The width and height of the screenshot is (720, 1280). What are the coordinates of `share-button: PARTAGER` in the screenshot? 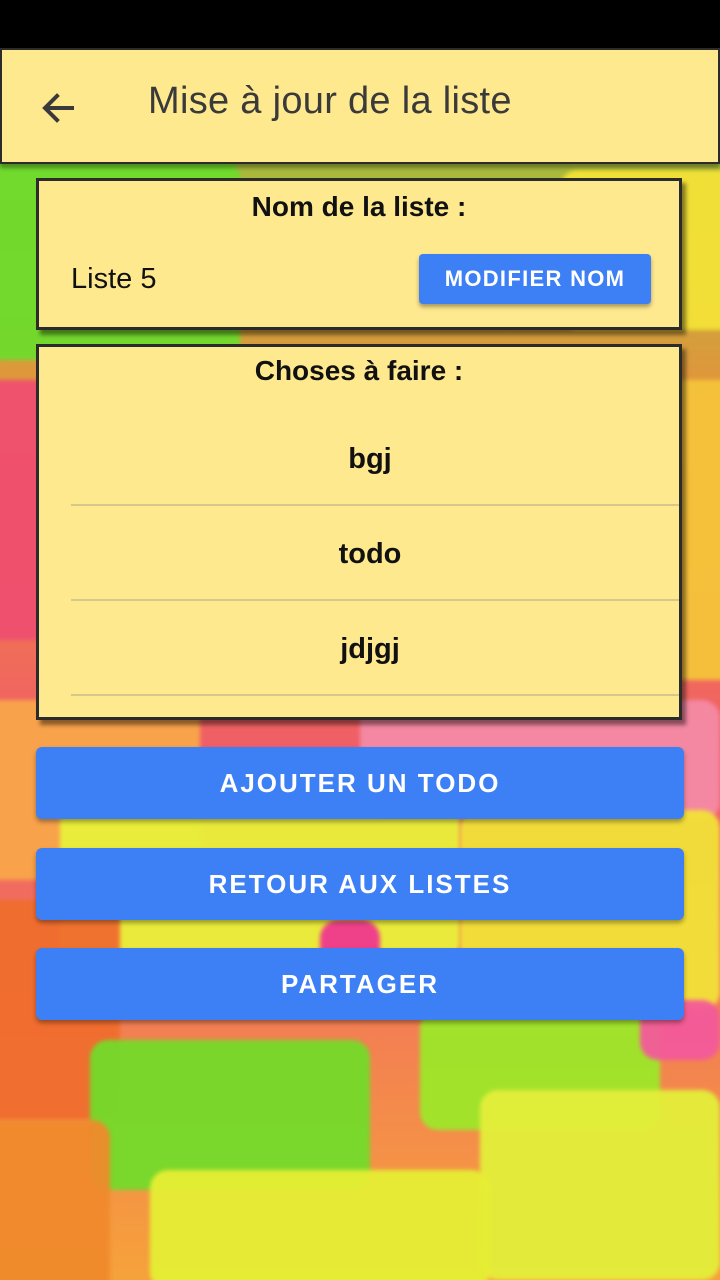 It's located at (360, 984).